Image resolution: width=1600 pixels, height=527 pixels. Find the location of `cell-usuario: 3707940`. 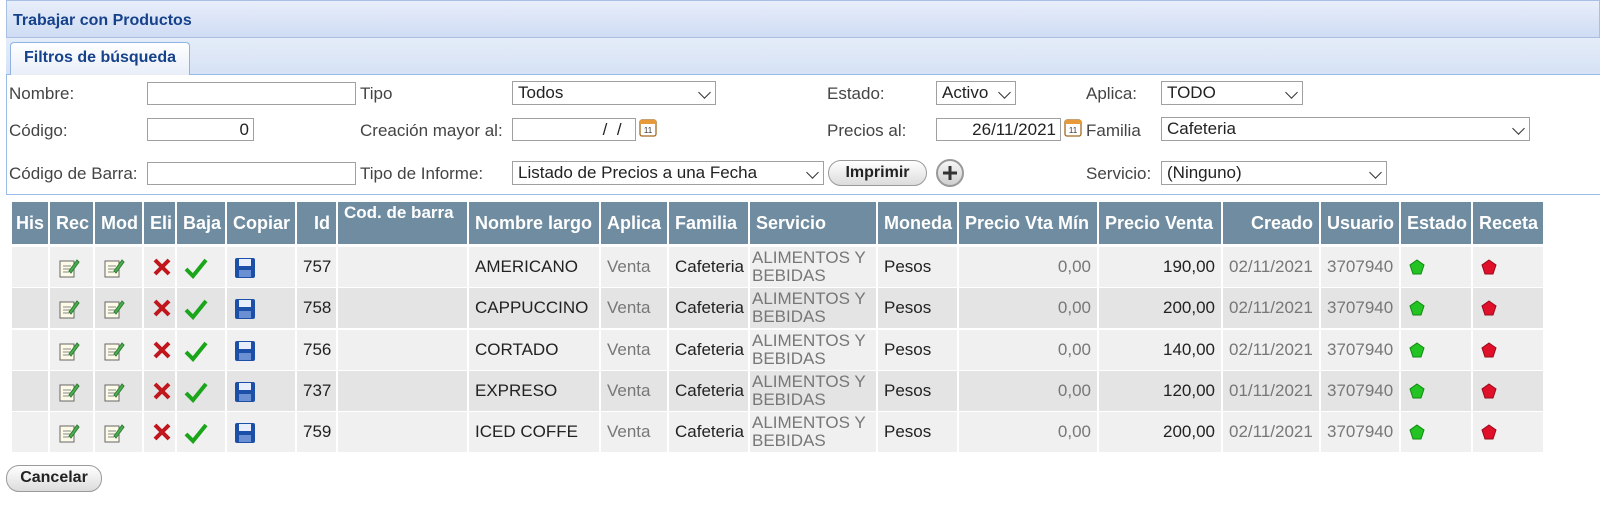

cell-usuario: 3707940 is located at coordinates (1361, 267).